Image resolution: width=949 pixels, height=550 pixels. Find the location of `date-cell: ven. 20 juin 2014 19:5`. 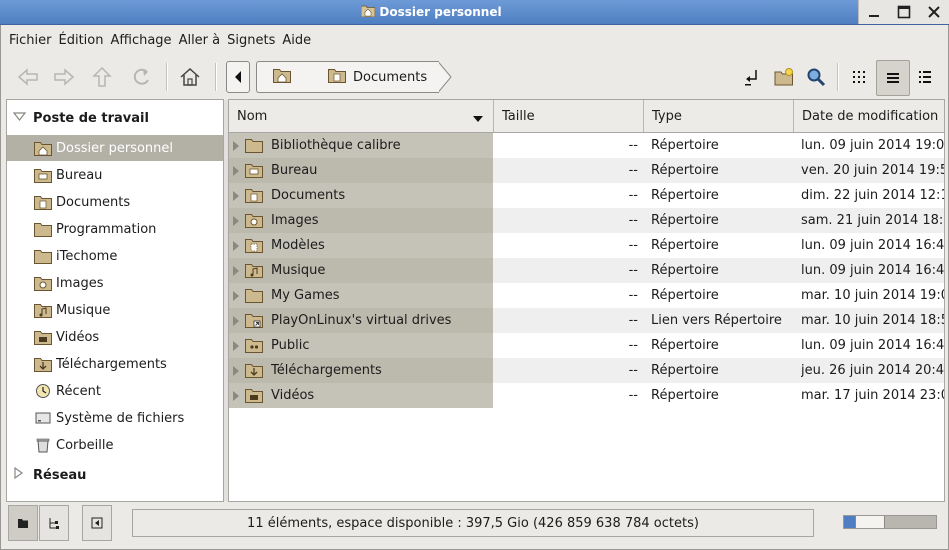

date-cell: ven. 20 juin 2014 19:5 is located at coordinates (872, 170).